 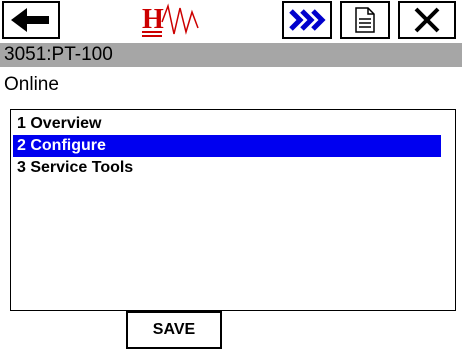 I want to click on device-status: Online, so click(x=231, y=86).